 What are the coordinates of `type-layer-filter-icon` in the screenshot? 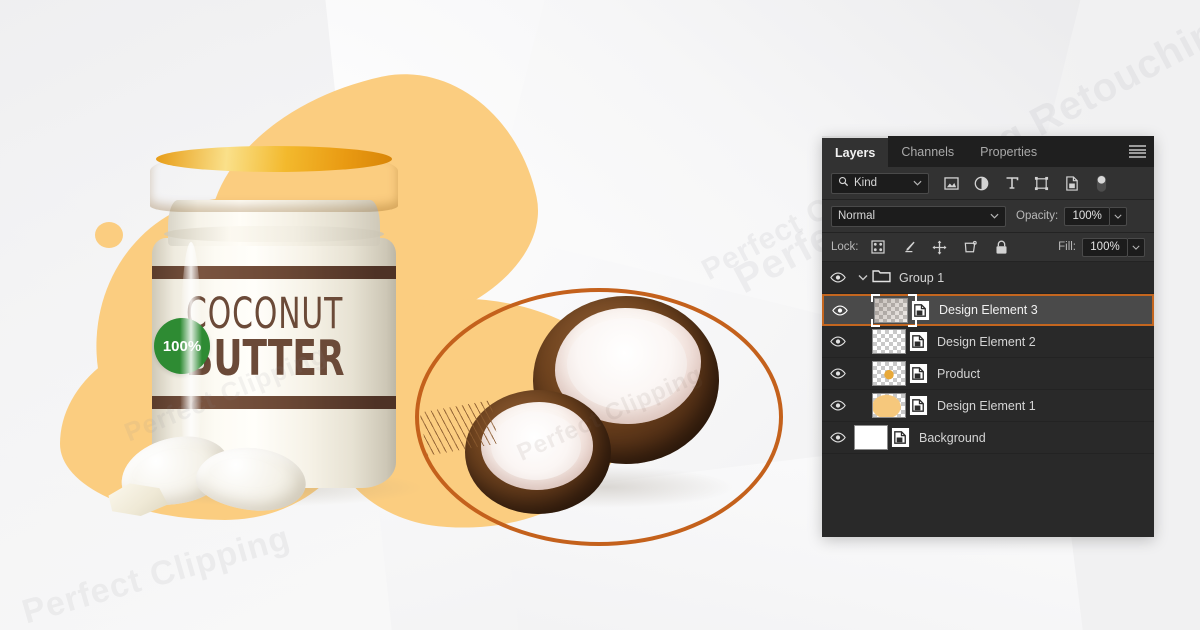 It's located at (1011, 183).